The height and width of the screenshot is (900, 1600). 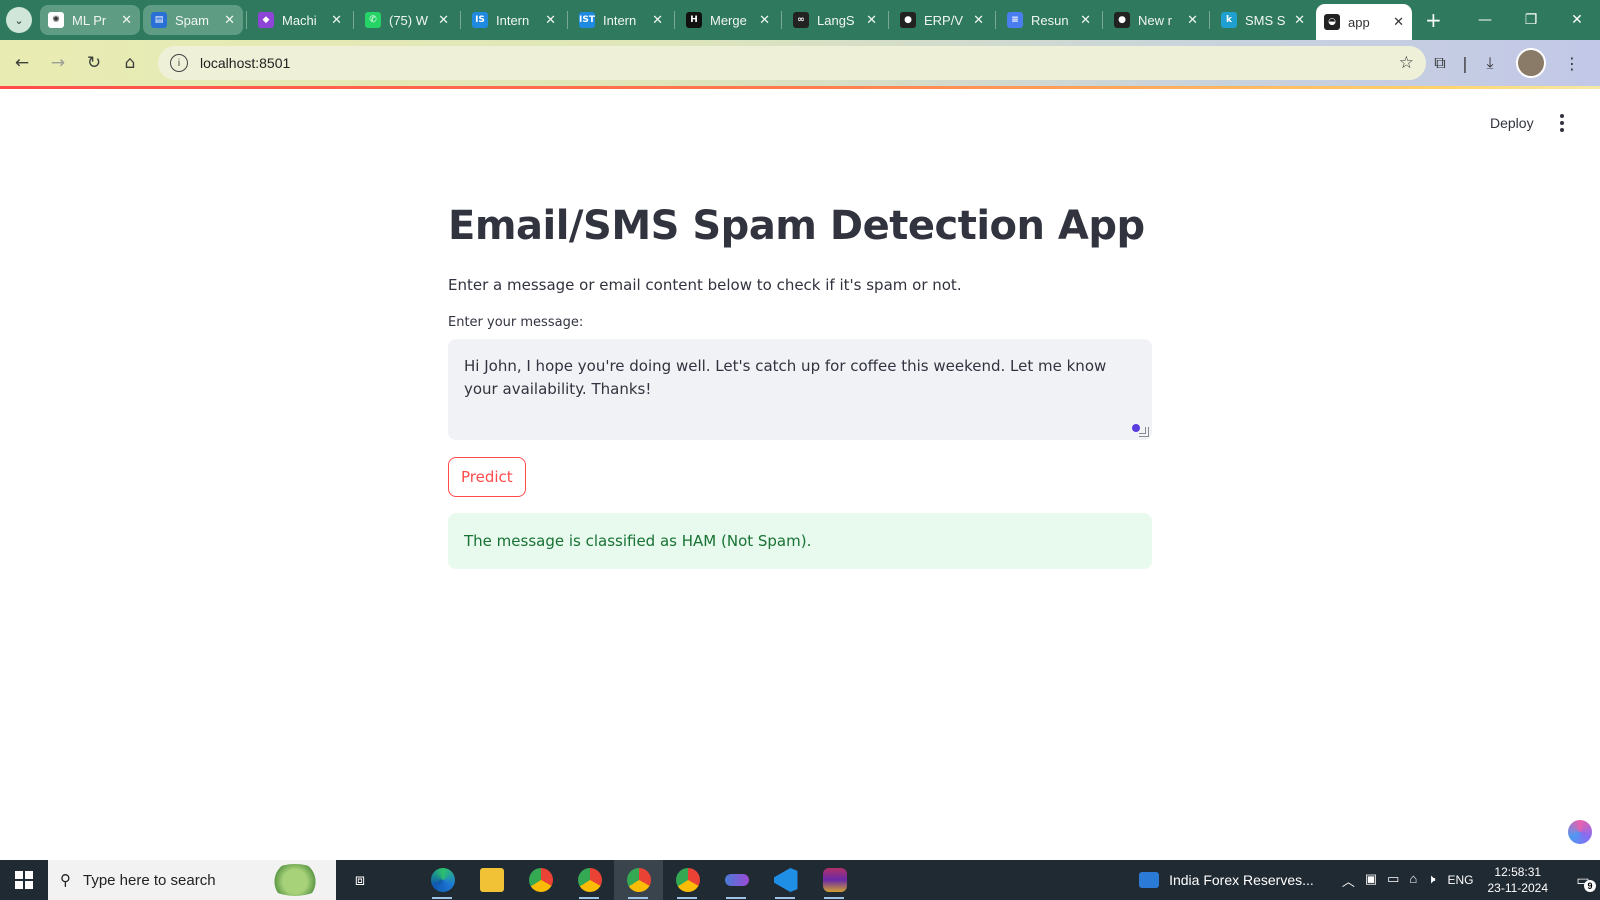 I want to click on clock-date: 23-11-2024, so click(x=1518, y=888).